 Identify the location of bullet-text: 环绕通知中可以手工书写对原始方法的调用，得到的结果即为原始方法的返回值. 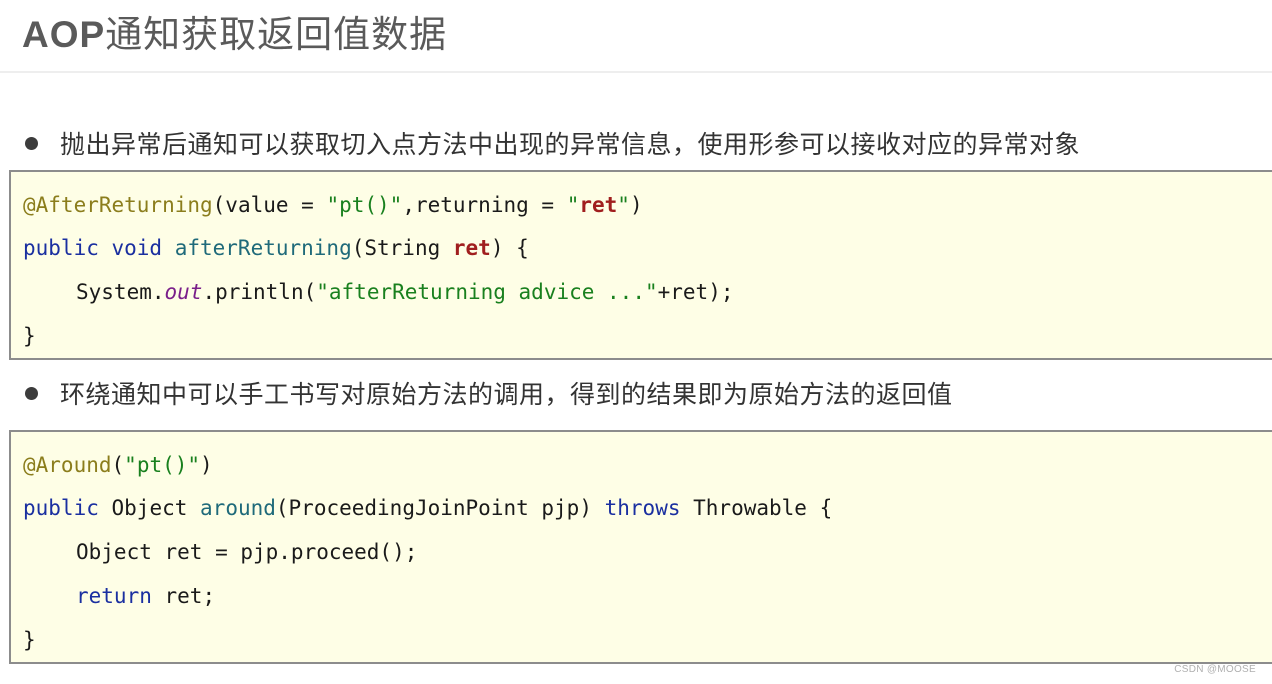
(506, 394).